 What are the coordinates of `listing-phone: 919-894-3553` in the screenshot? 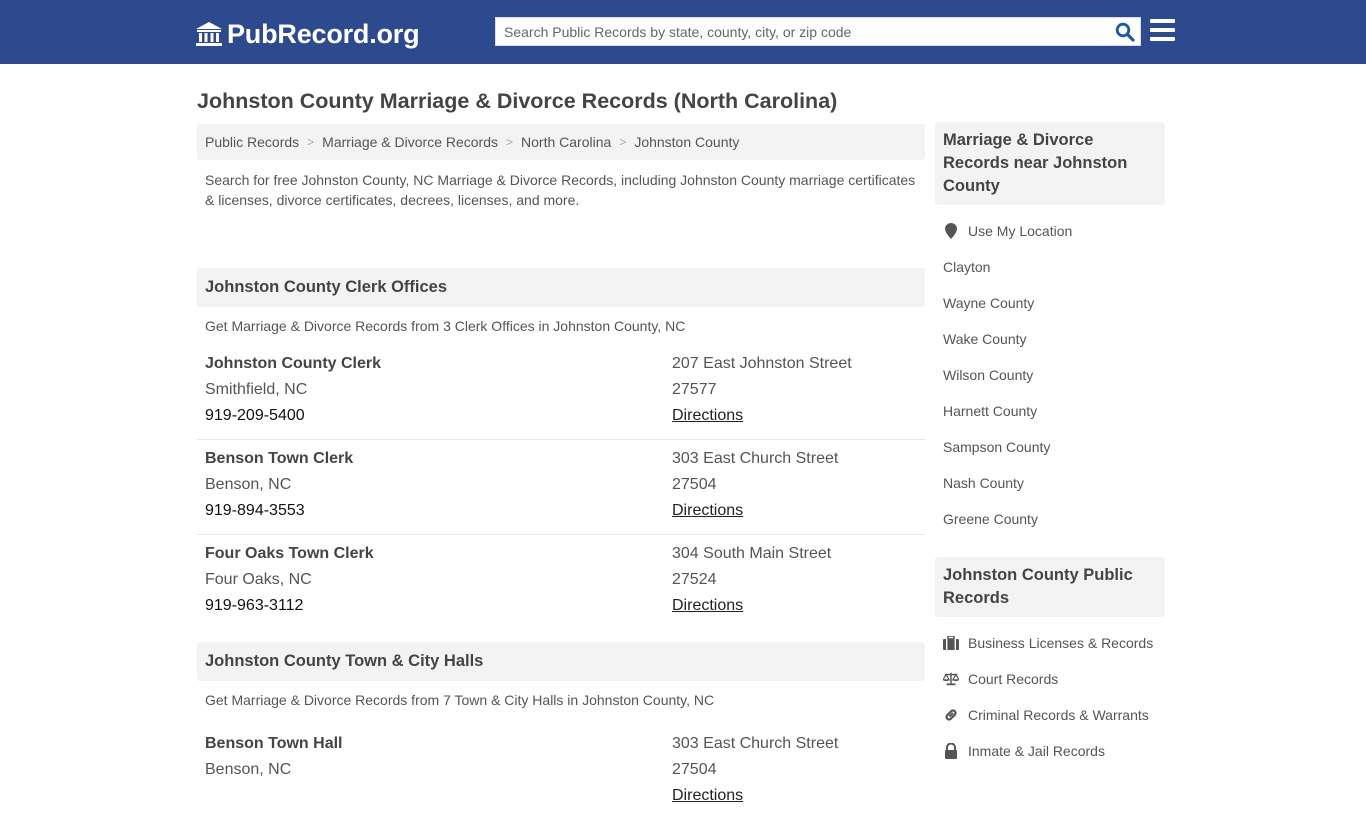 It's located at (438, 511).